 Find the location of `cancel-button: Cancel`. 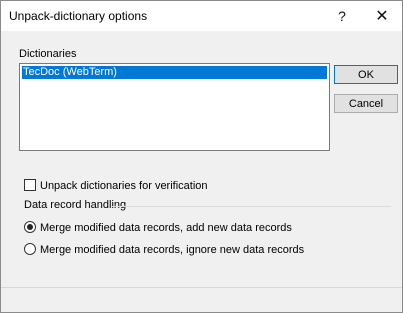

cancel-button: Cancel is located at coordinates (366, 103).